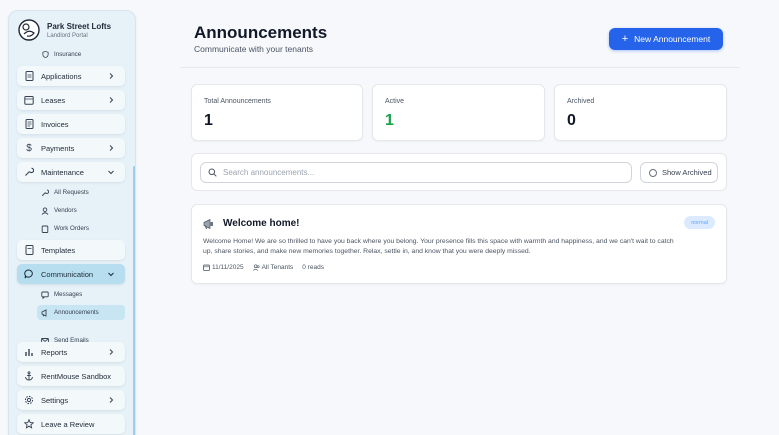  Describe the element at coordinates (29, 424) in the screenshot. I see `star-icon` at that location.